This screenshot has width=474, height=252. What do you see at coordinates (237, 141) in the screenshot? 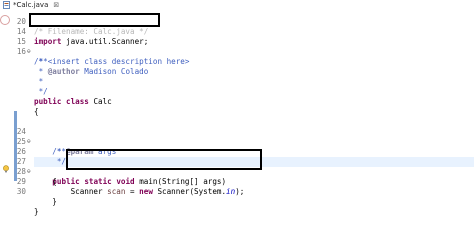
I see `code-line: 25 * @param args` at bounding box center [237, 141].